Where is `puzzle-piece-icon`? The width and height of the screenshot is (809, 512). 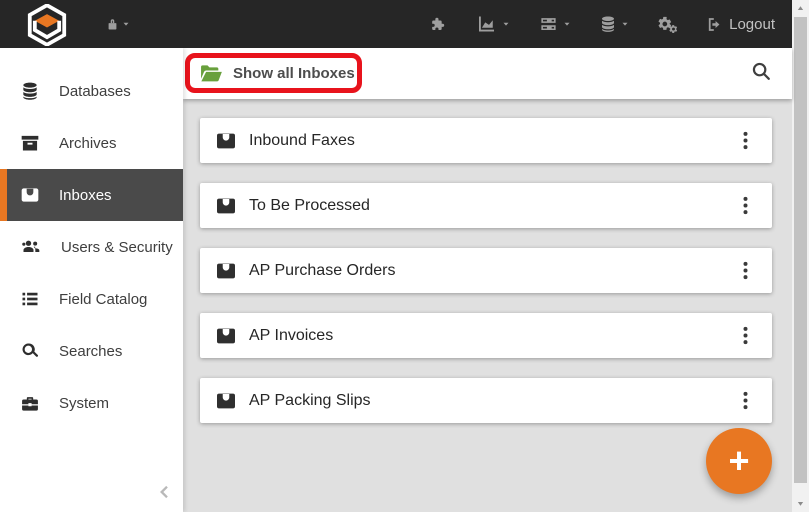
puzzle-piece-icon is located at coordinates (438, 23).